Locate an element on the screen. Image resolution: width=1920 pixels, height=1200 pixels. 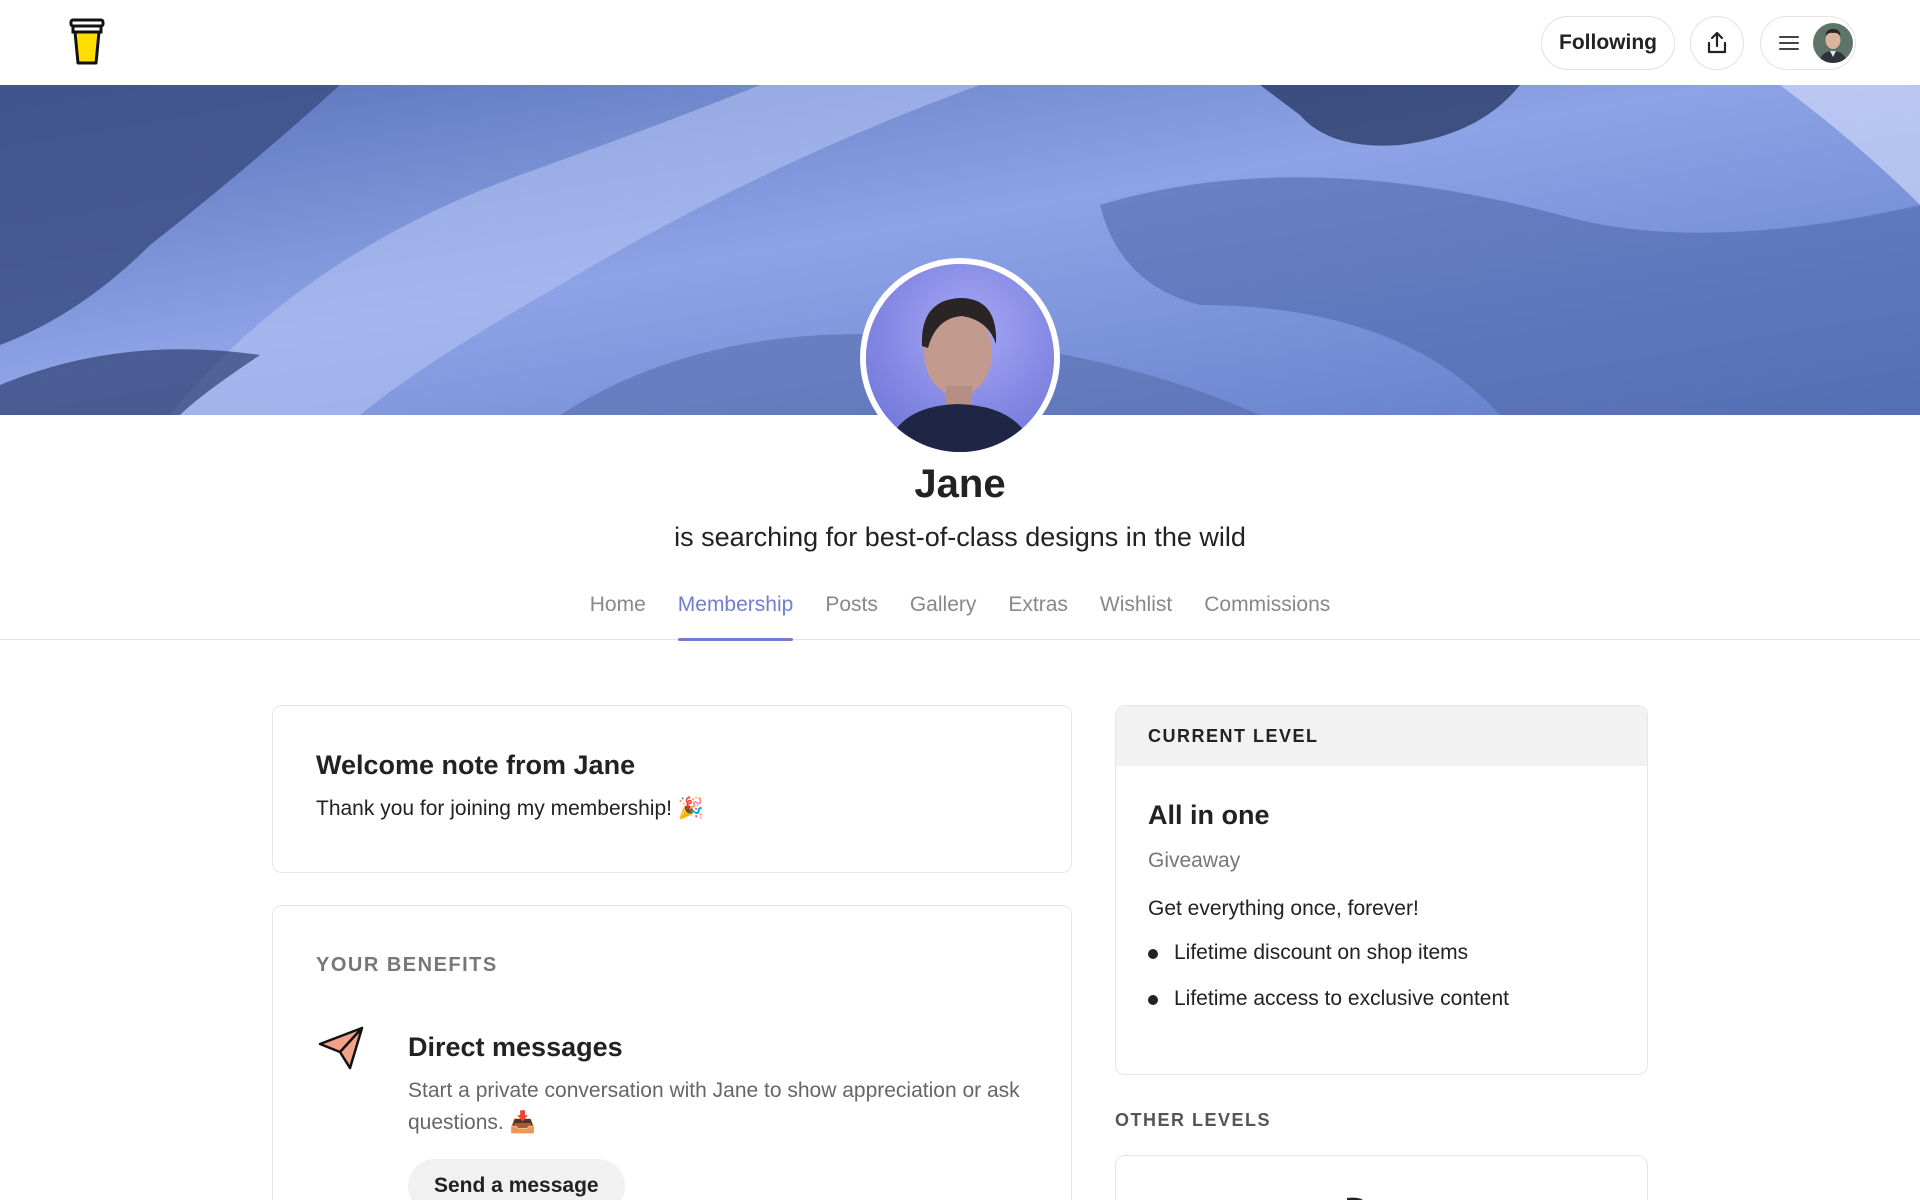
paper-plane-icon is located at coordinates (341, 1048).